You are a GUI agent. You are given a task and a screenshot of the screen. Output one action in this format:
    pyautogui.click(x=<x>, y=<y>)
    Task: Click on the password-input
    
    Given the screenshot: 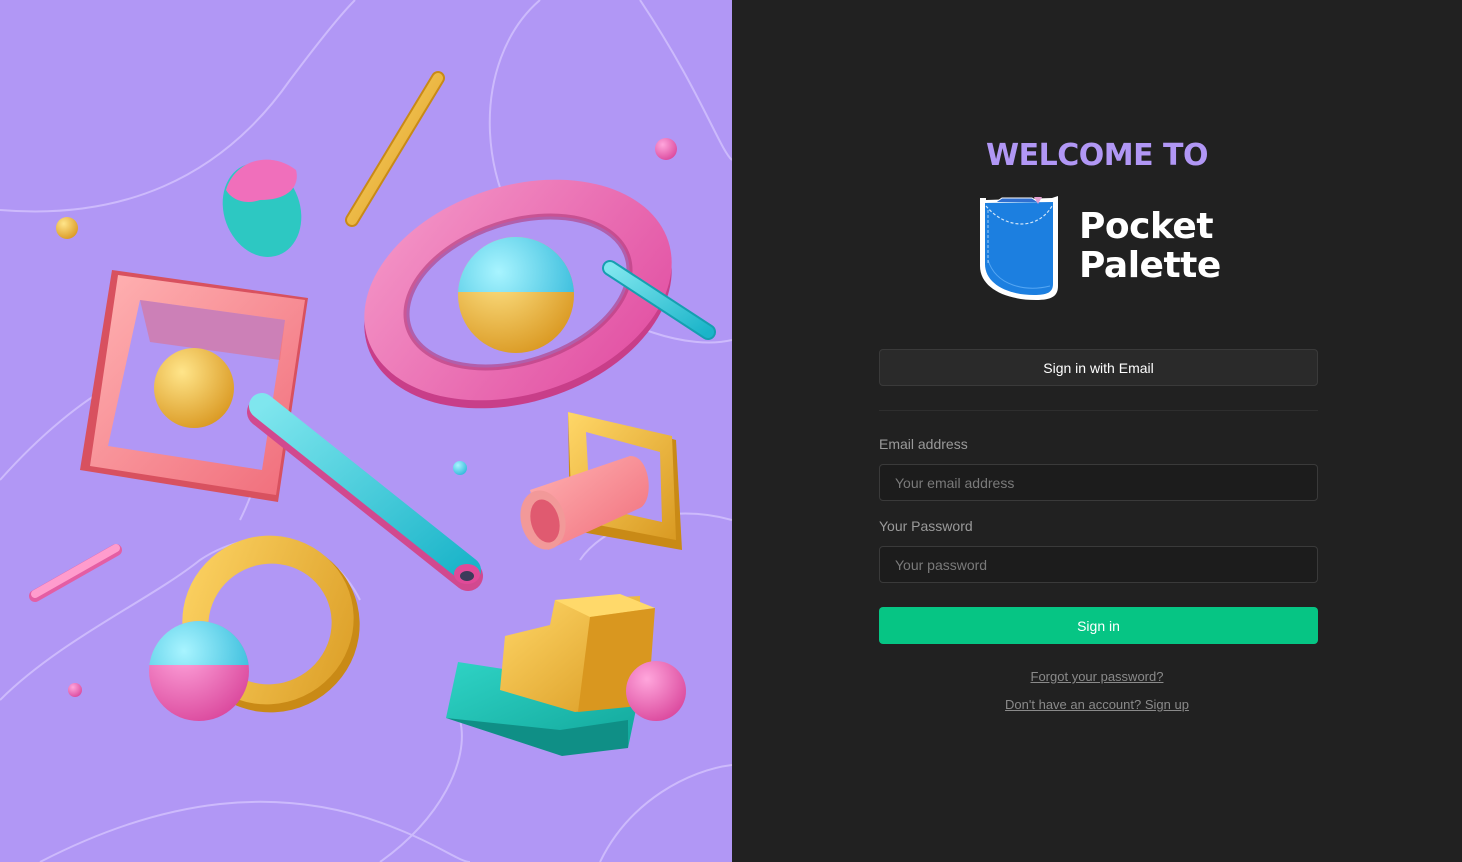 What is the action you would take?
    pyautogui.click(x=1098, y=564)
    